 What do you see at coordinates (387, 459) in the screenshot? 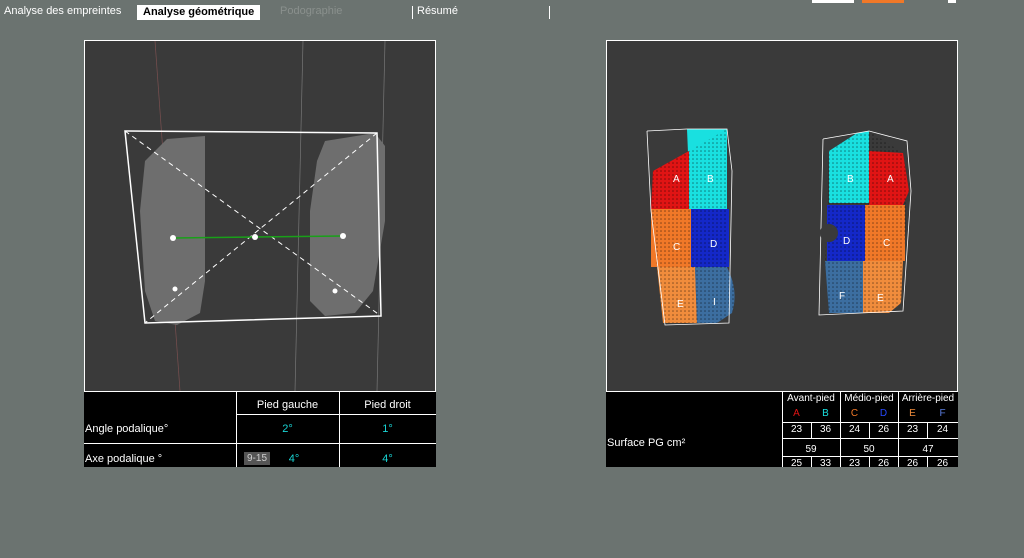
I see `axe-podalique-right-value: 4°` at bounding box center [387, 459].